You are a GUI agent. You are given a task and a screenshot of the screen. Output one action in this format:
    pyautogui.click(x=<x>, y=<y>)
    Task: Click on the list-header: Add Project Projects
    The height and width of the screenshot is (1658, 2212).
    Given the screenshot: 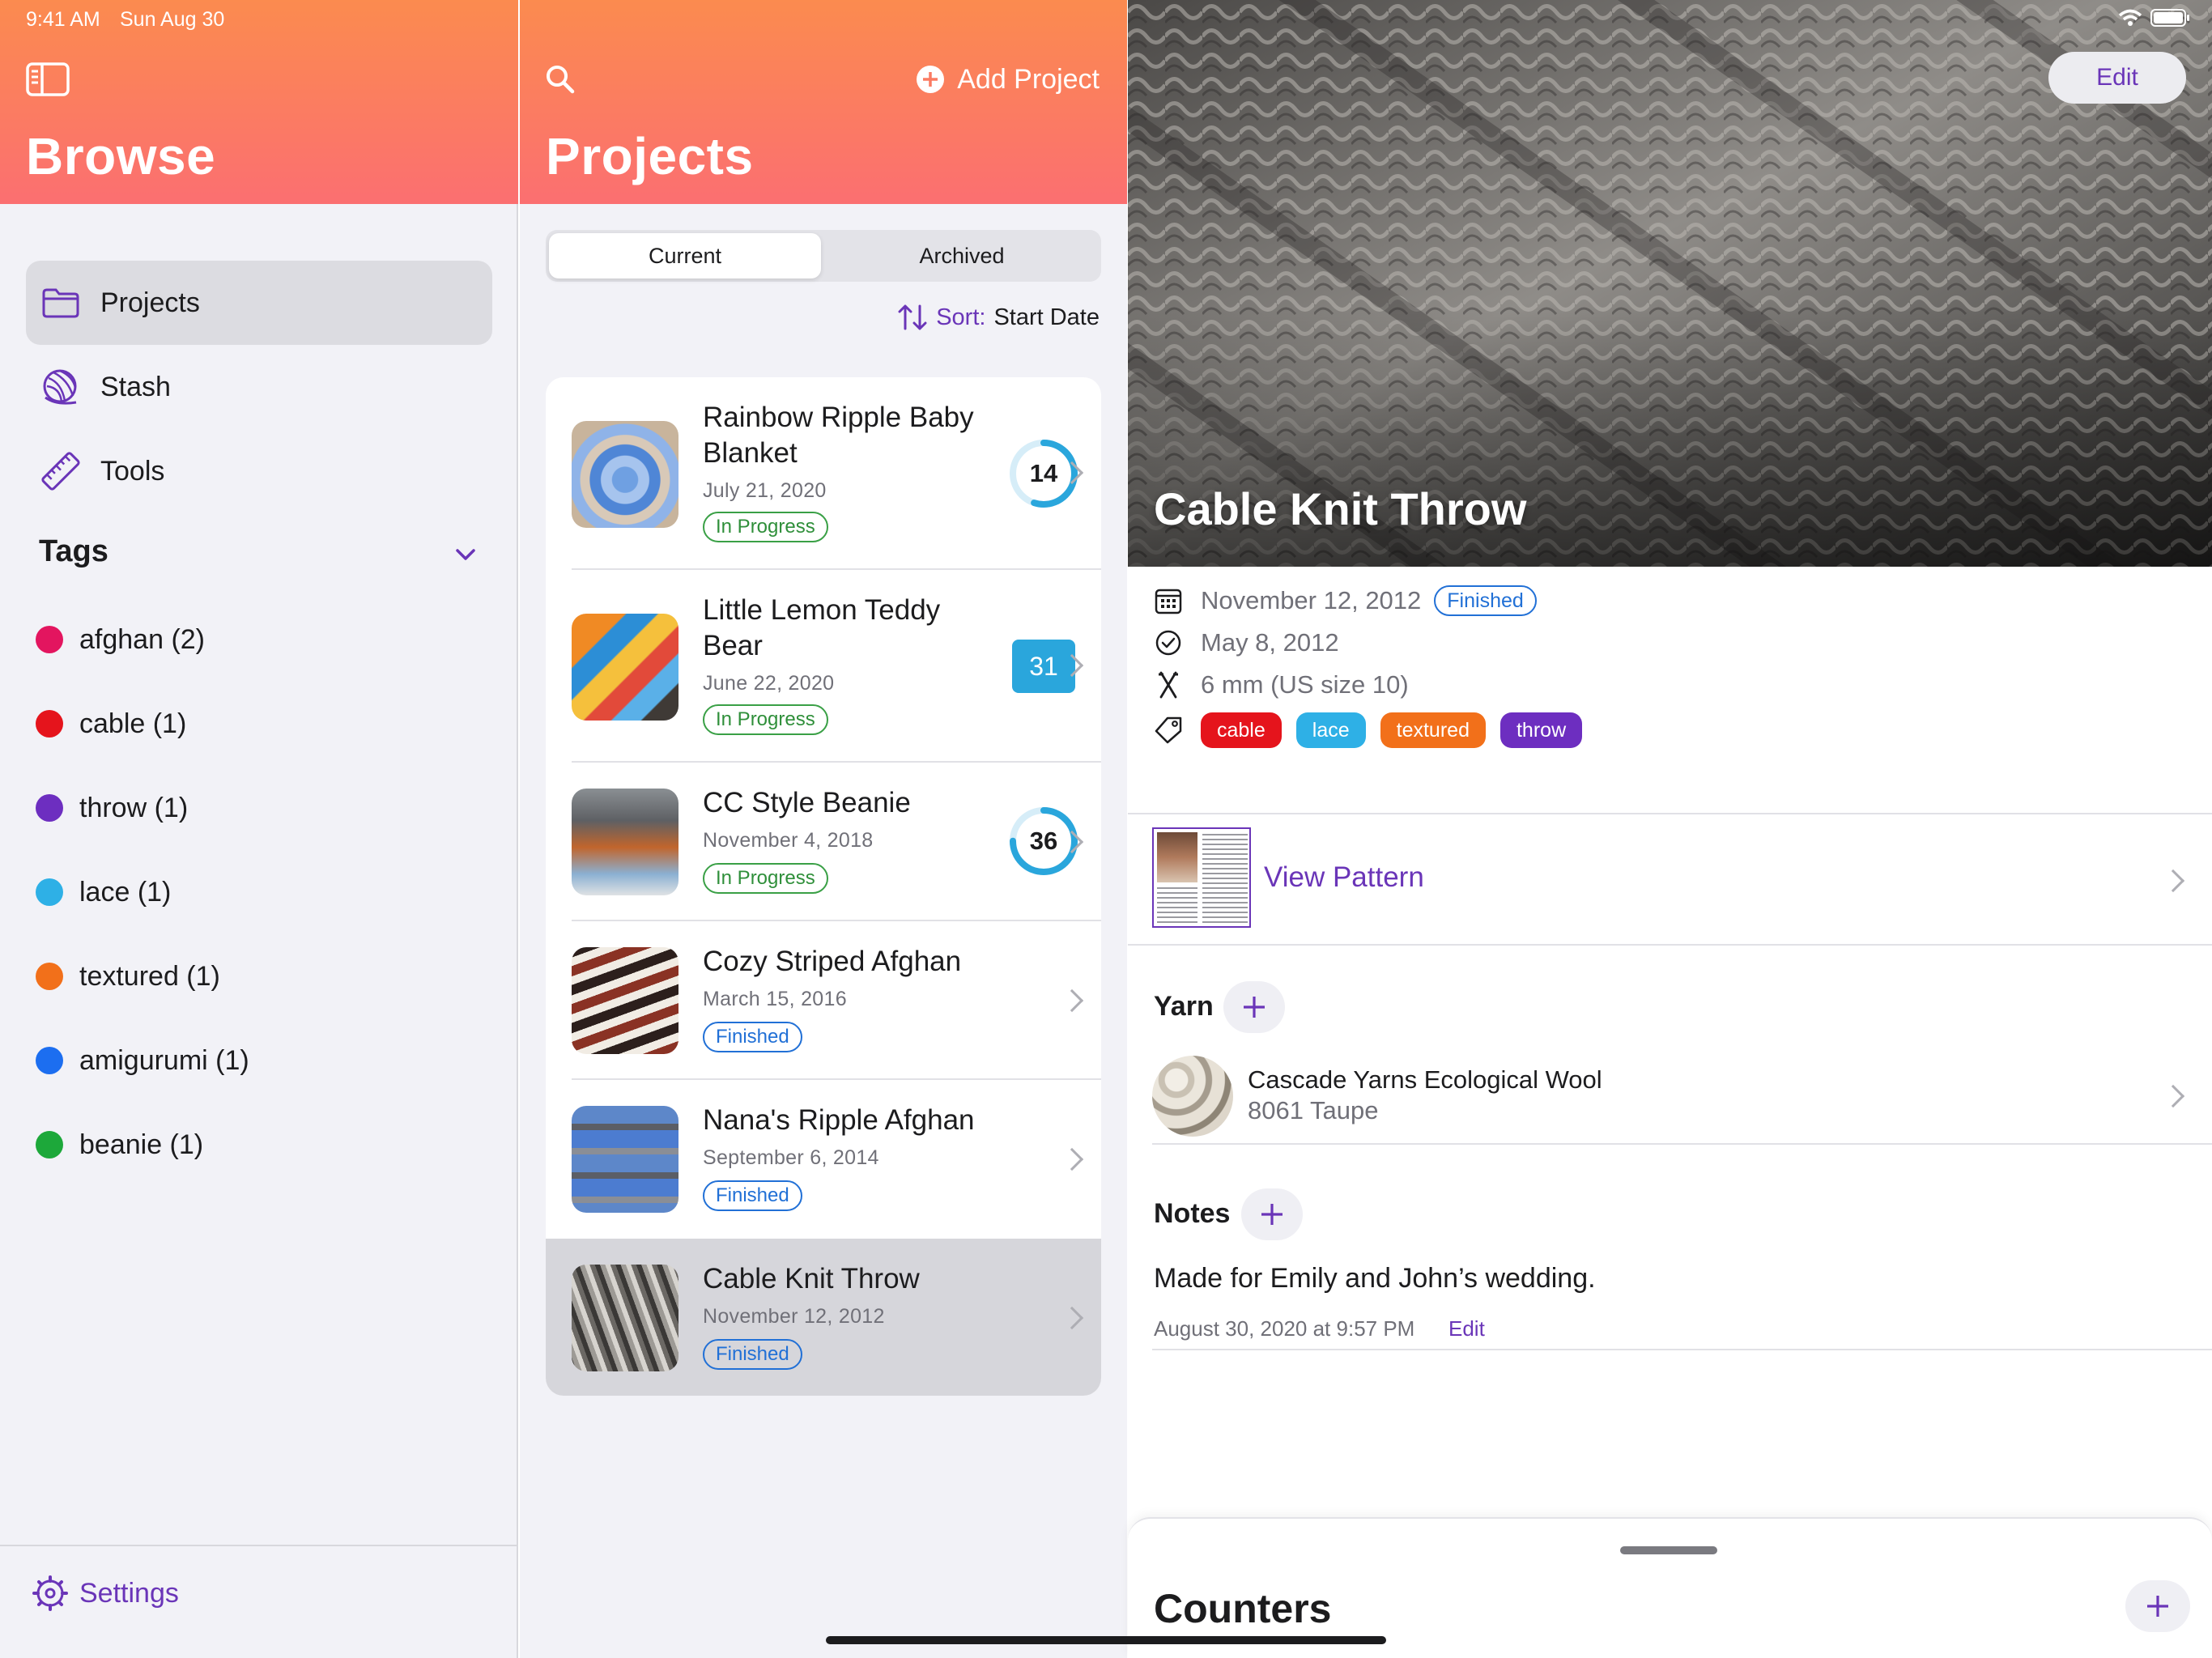 What is the action you would take?
    pyautogui.click(x=824, y=102)
    